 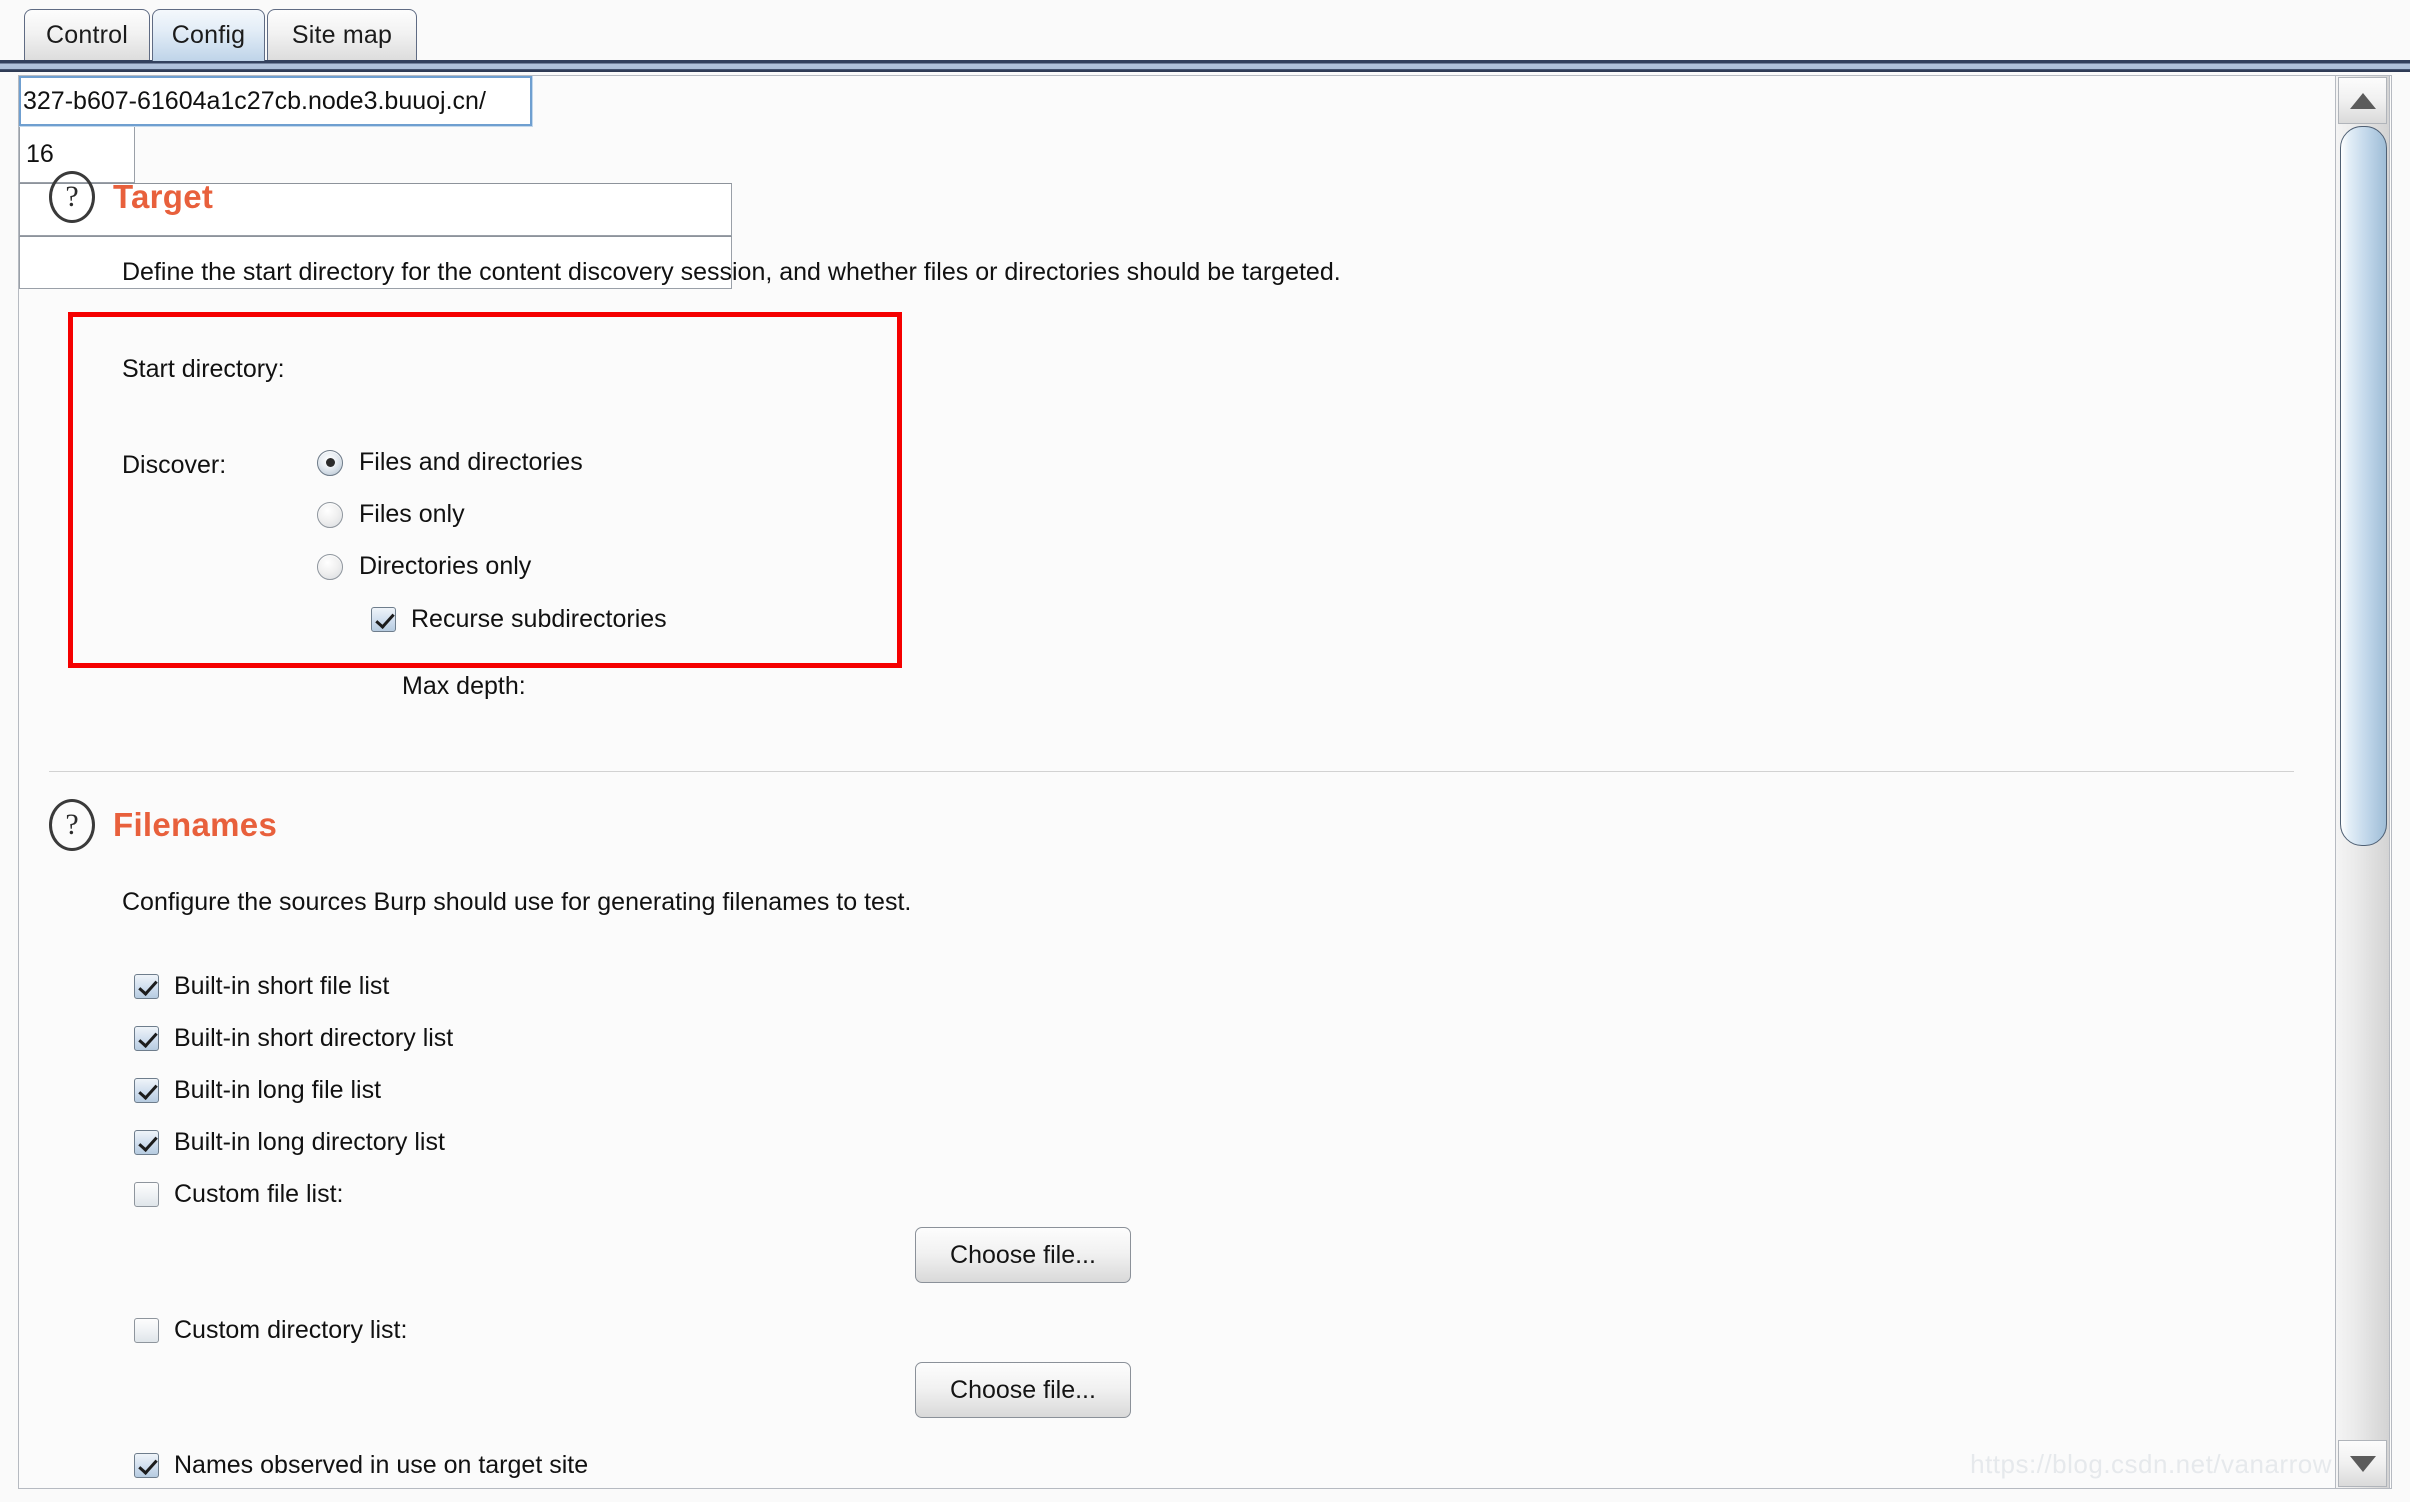 What do you see at coordinates (146, 1090) in the screenshot?
I see `checkbox-builtin-long-file-list-indicator` at bounding box center [146, 1090].